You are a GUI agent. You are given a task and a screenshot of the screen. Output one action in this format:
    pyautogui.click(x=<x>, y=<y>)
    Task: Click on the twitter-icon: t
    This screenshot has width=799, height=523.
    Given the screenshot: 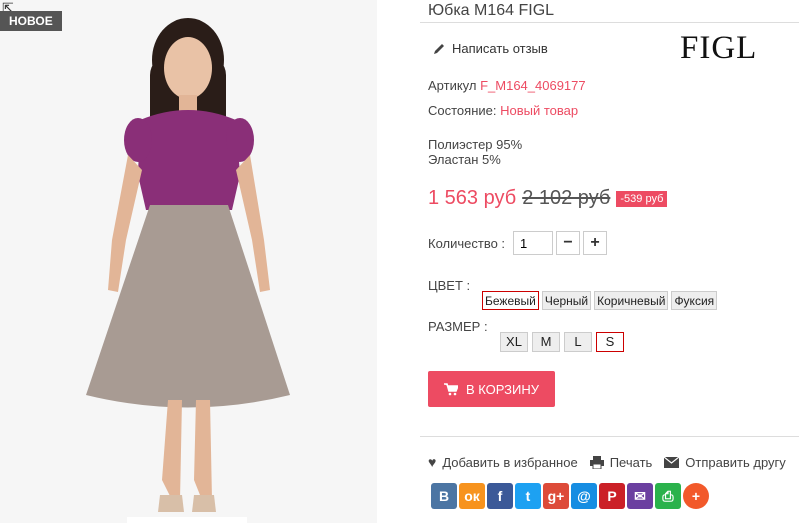 What is the action you would take?
    pyautogui.click(x=528, y=496)
    